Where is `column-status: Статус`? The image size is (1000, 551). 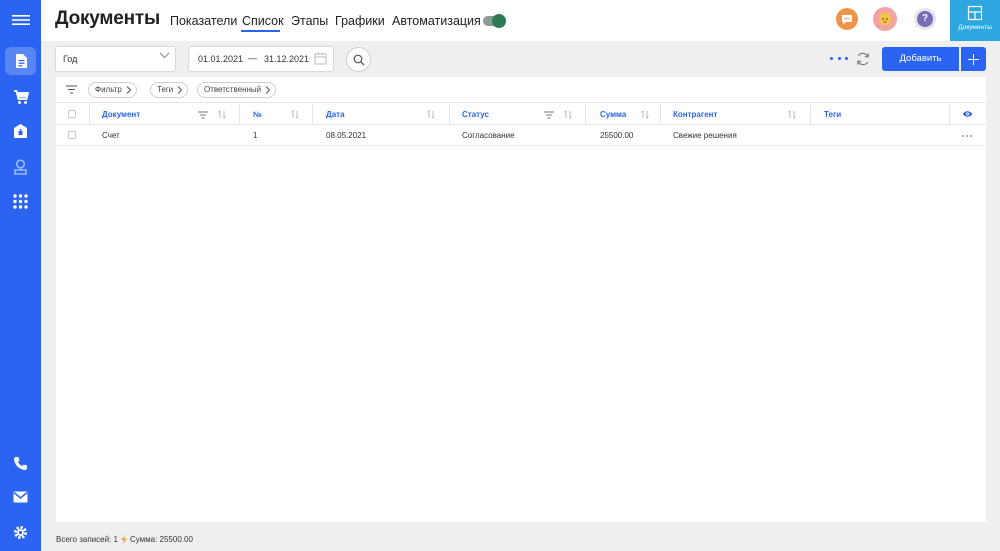
column-status: Статус is located at coordinates (518, 114).